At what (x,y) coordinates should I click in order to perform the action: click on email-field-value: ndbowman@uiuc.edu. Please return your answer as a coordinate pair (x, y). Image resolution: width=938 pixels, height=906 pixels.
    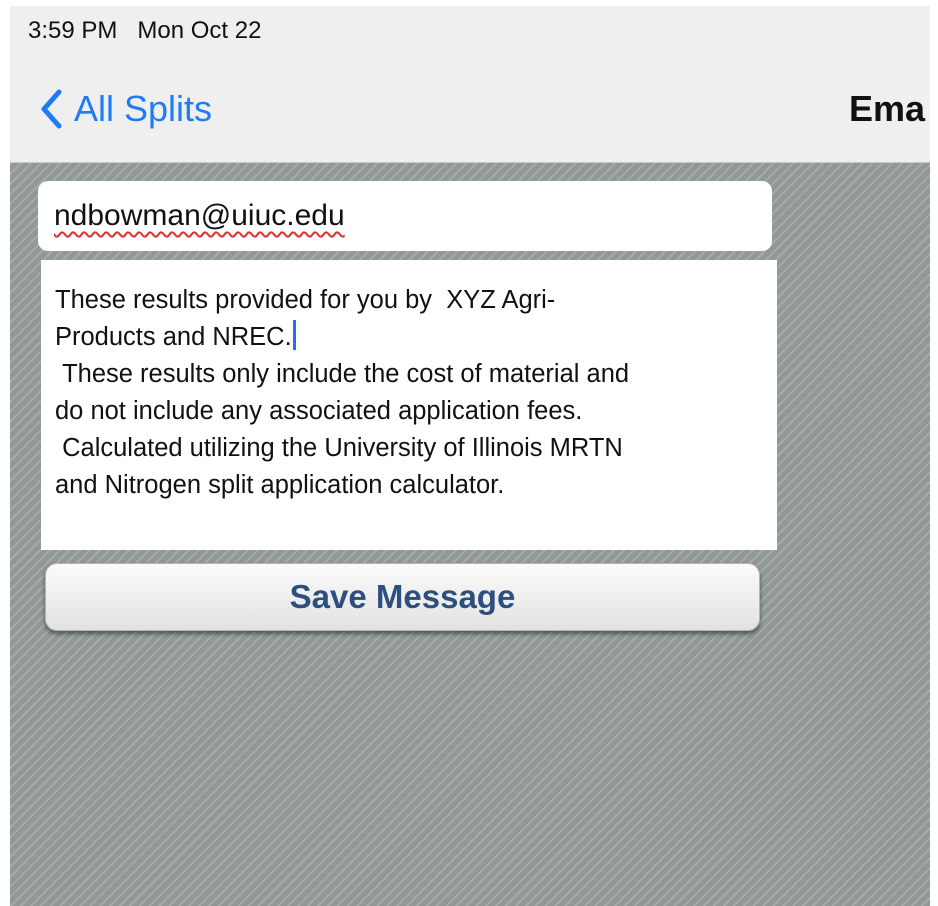
    Looking at the image, I should click on (199, 215).